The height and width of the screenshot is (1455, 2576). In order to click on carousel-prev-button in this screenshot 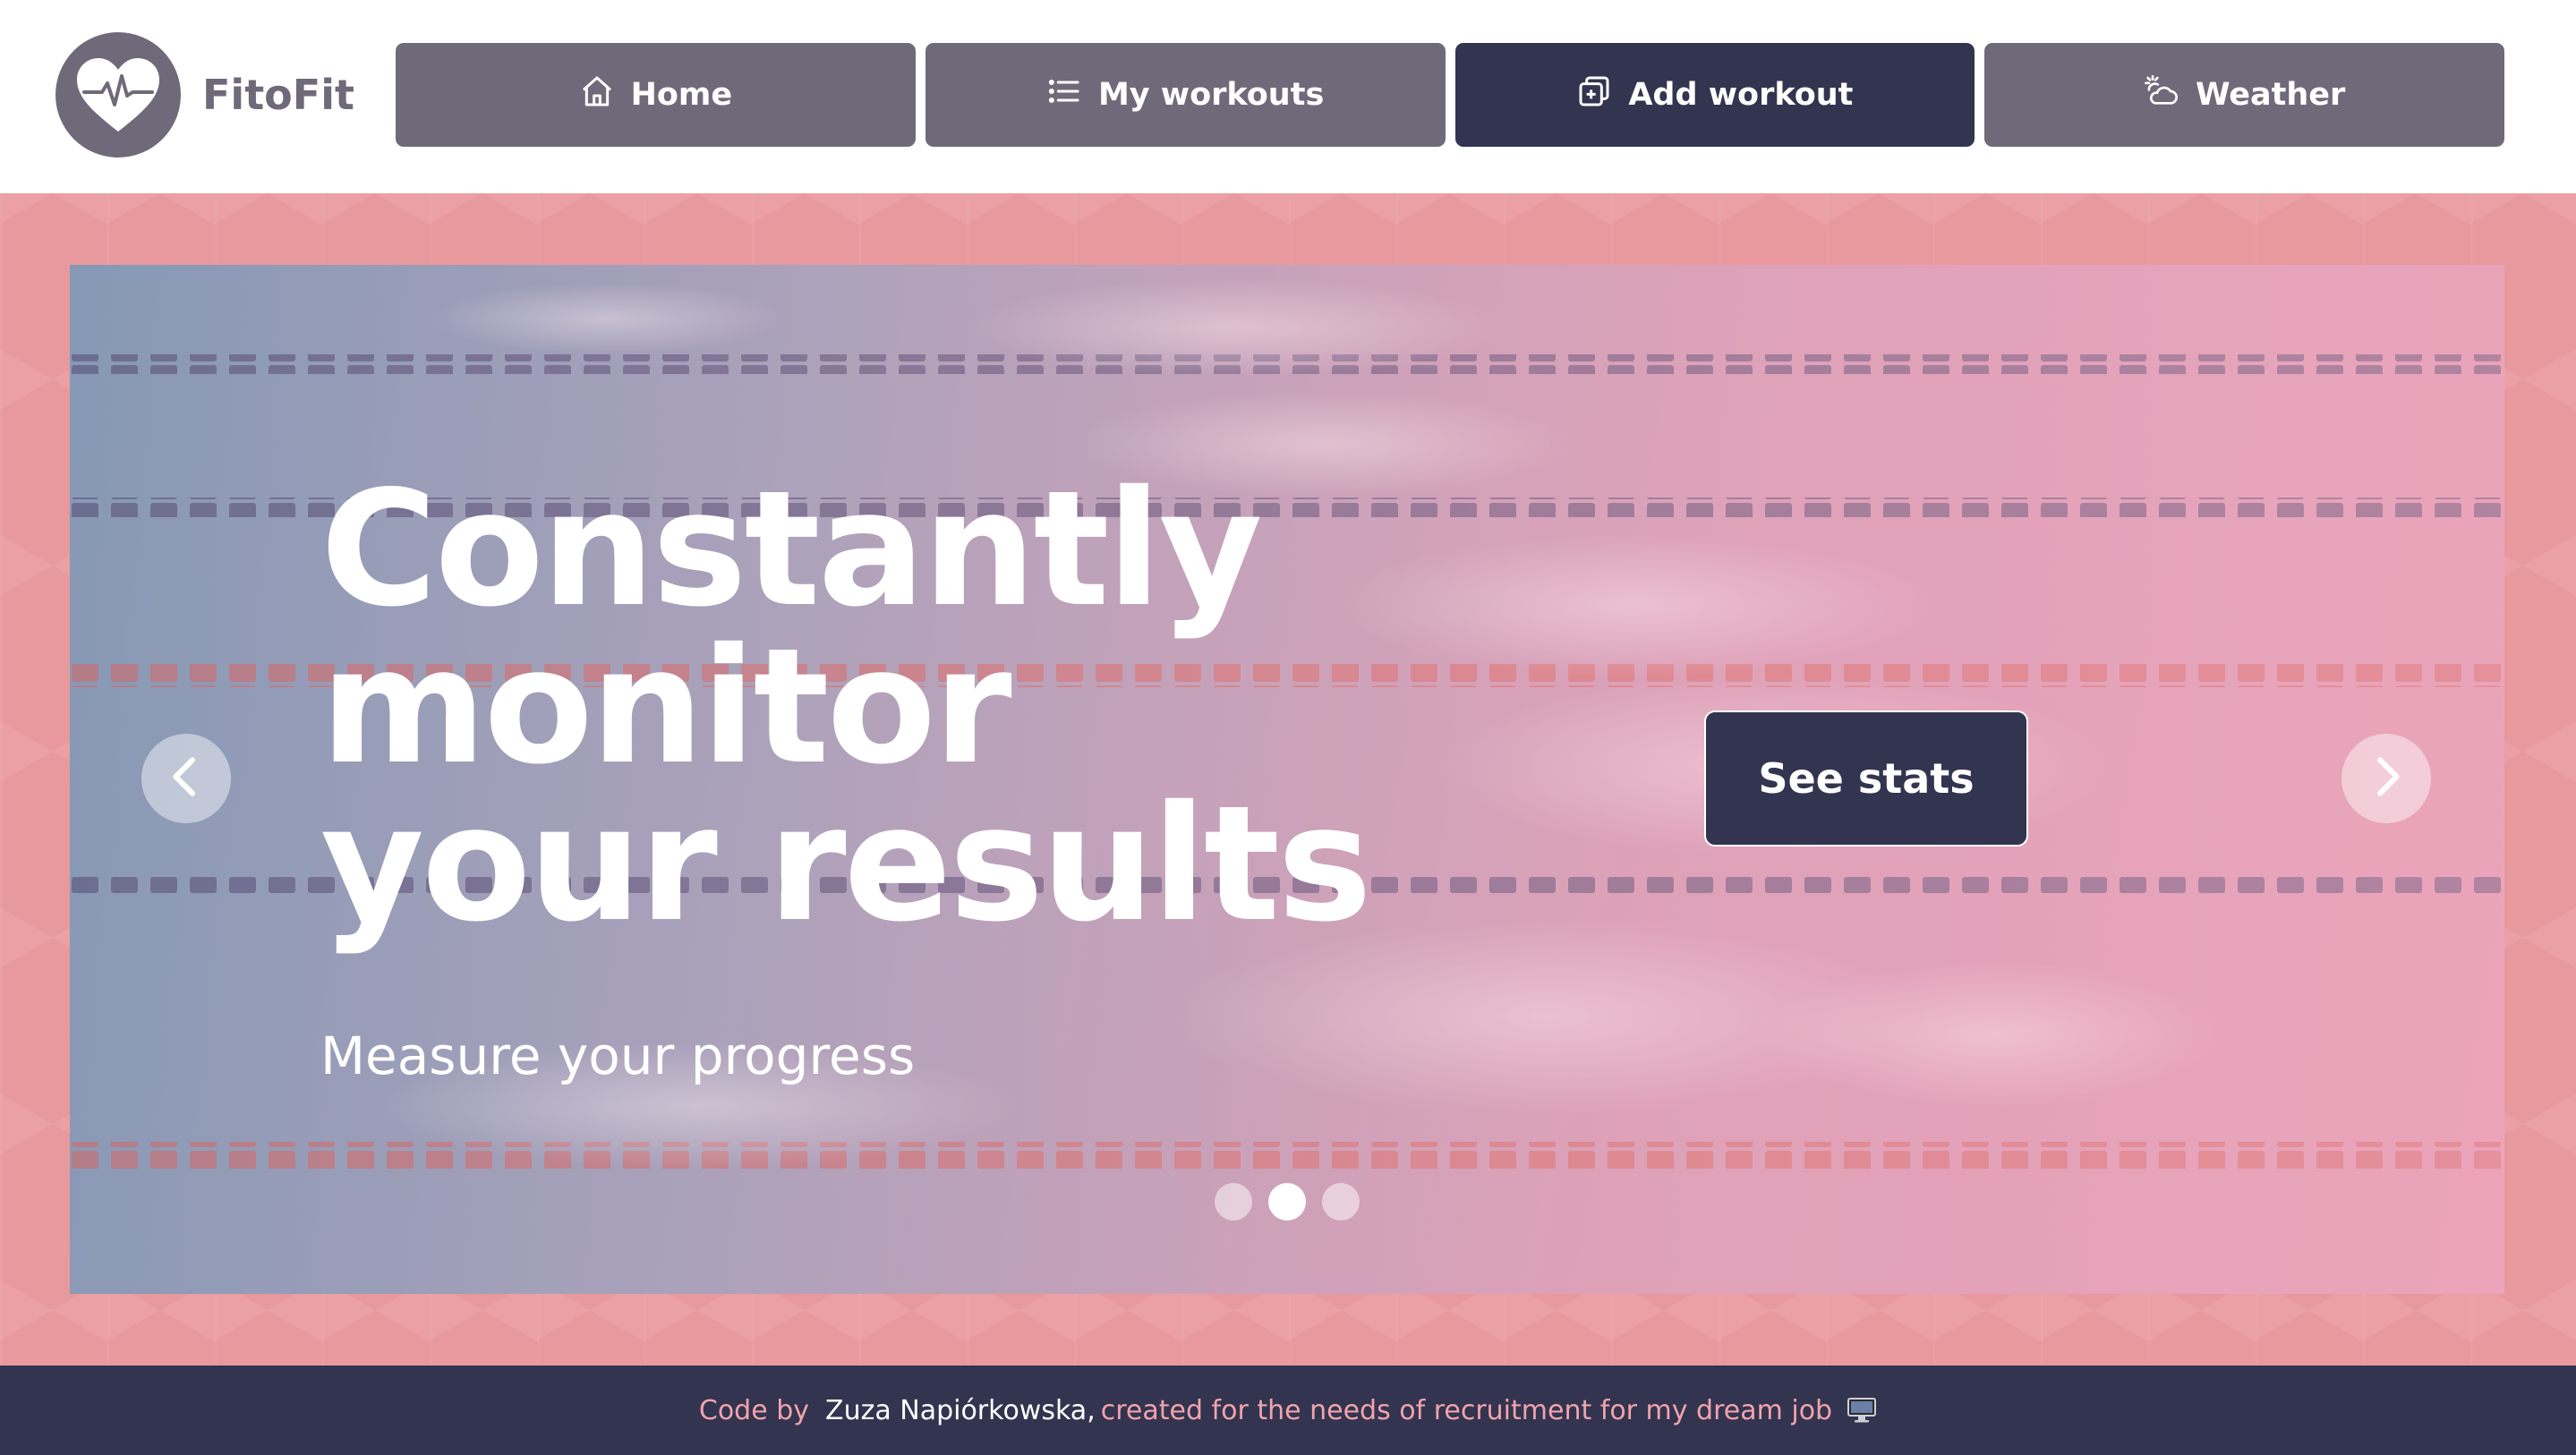, I will do `click(186, 778)`.